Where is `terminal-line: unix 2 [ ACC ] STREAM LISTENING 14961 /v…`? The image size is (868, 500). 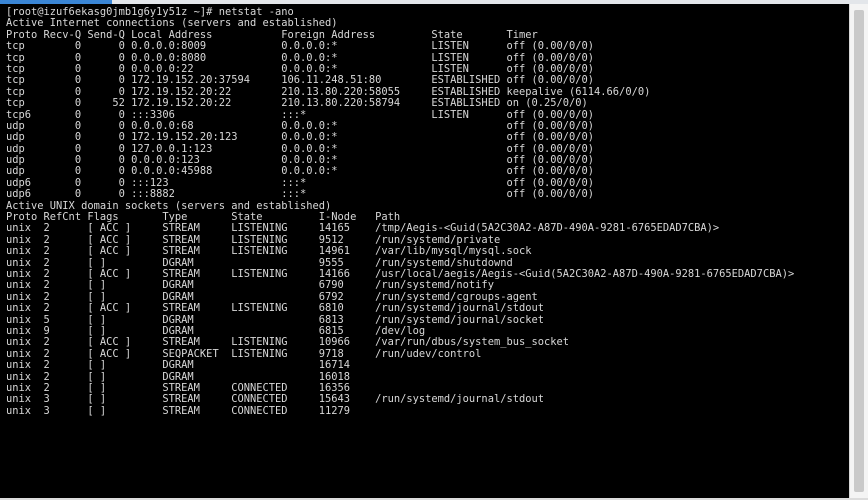 terminal-line: unix 2 [ ACC ] STREAM LISTENING 14961 /v… is located at coordinates (269, 251).